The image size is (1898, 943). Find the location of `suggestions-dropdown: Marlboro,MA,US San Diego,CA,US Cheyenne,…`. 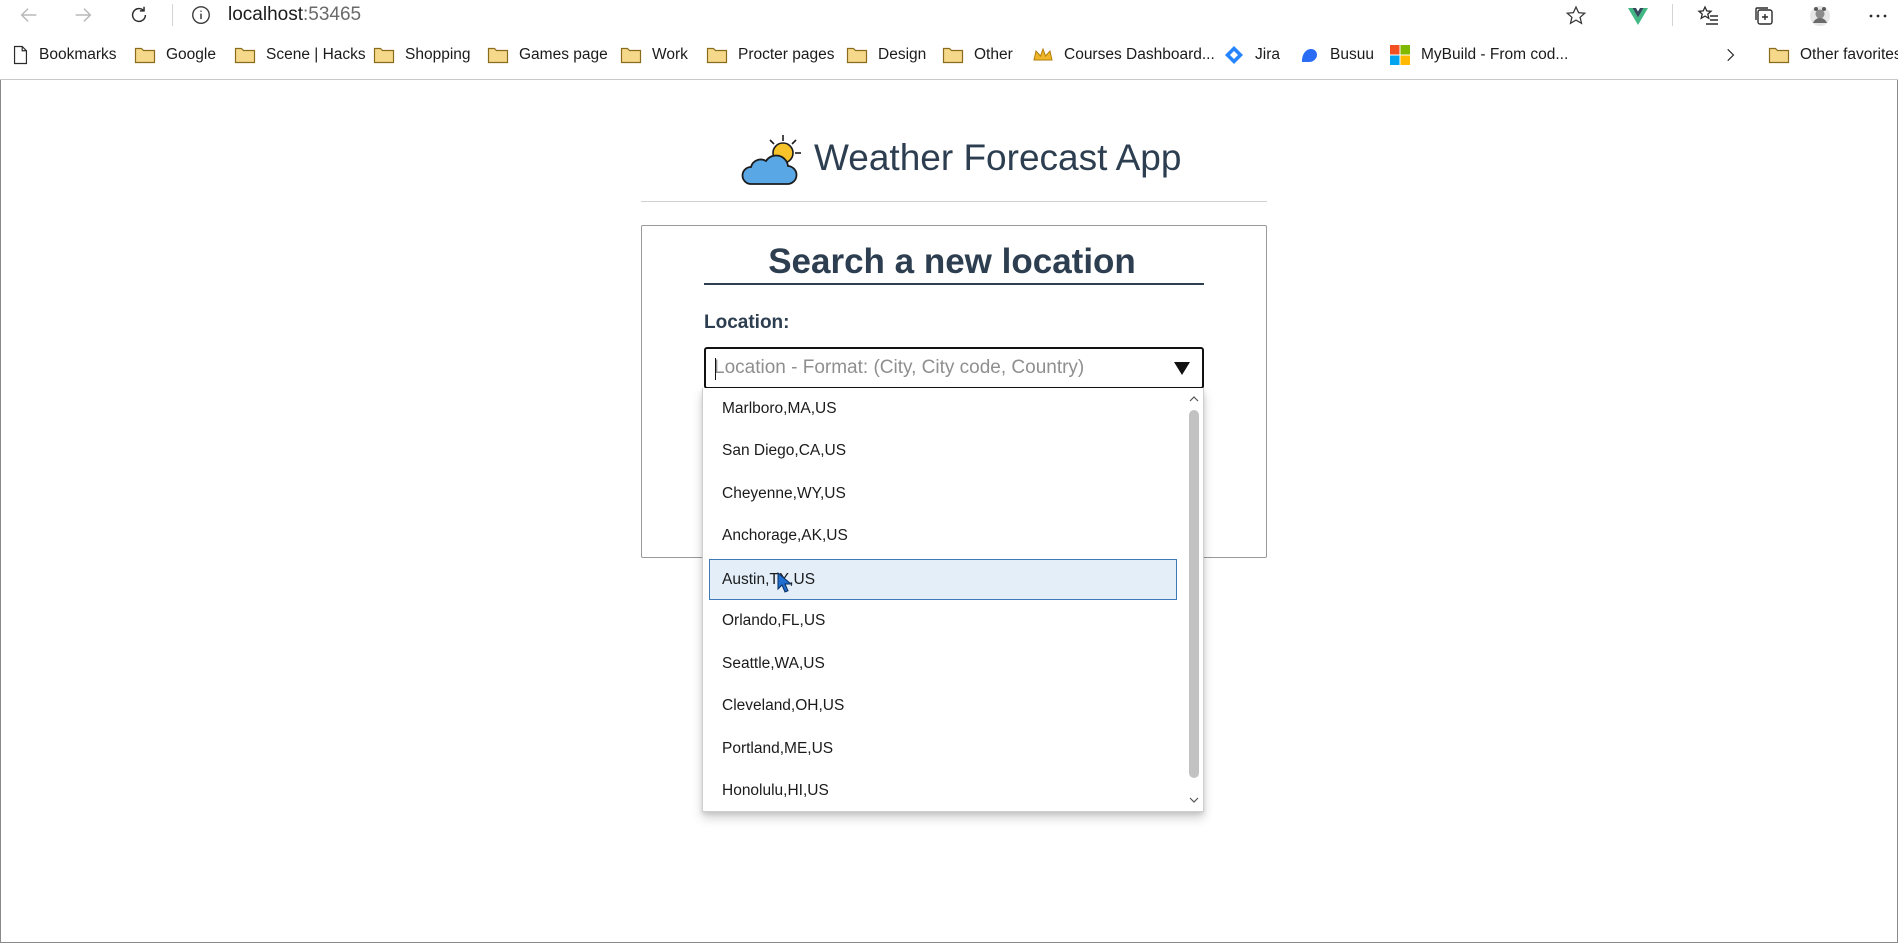

suggestions-dropdown: Marlboro,MA,US San Diego,CA,US Cheyenne,… is located at coordinates (953, 600).